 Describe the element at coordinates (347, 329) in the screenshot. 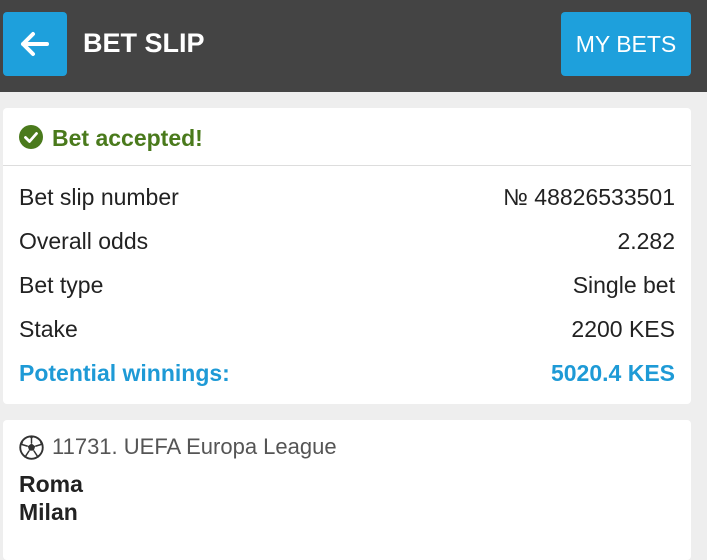

I see `stake-row: Stake 2200 KES` at that location.